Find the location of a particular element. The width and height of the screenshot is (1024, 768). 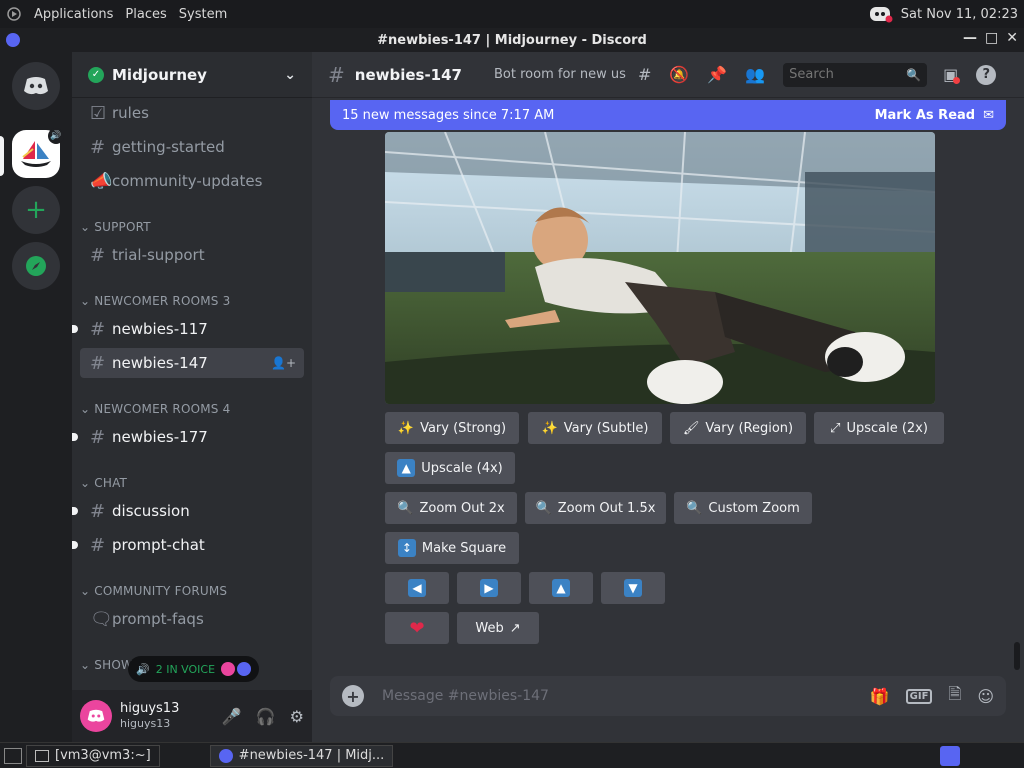

user-info: higuys13 higuys13 is located at coordinates (149, 716).